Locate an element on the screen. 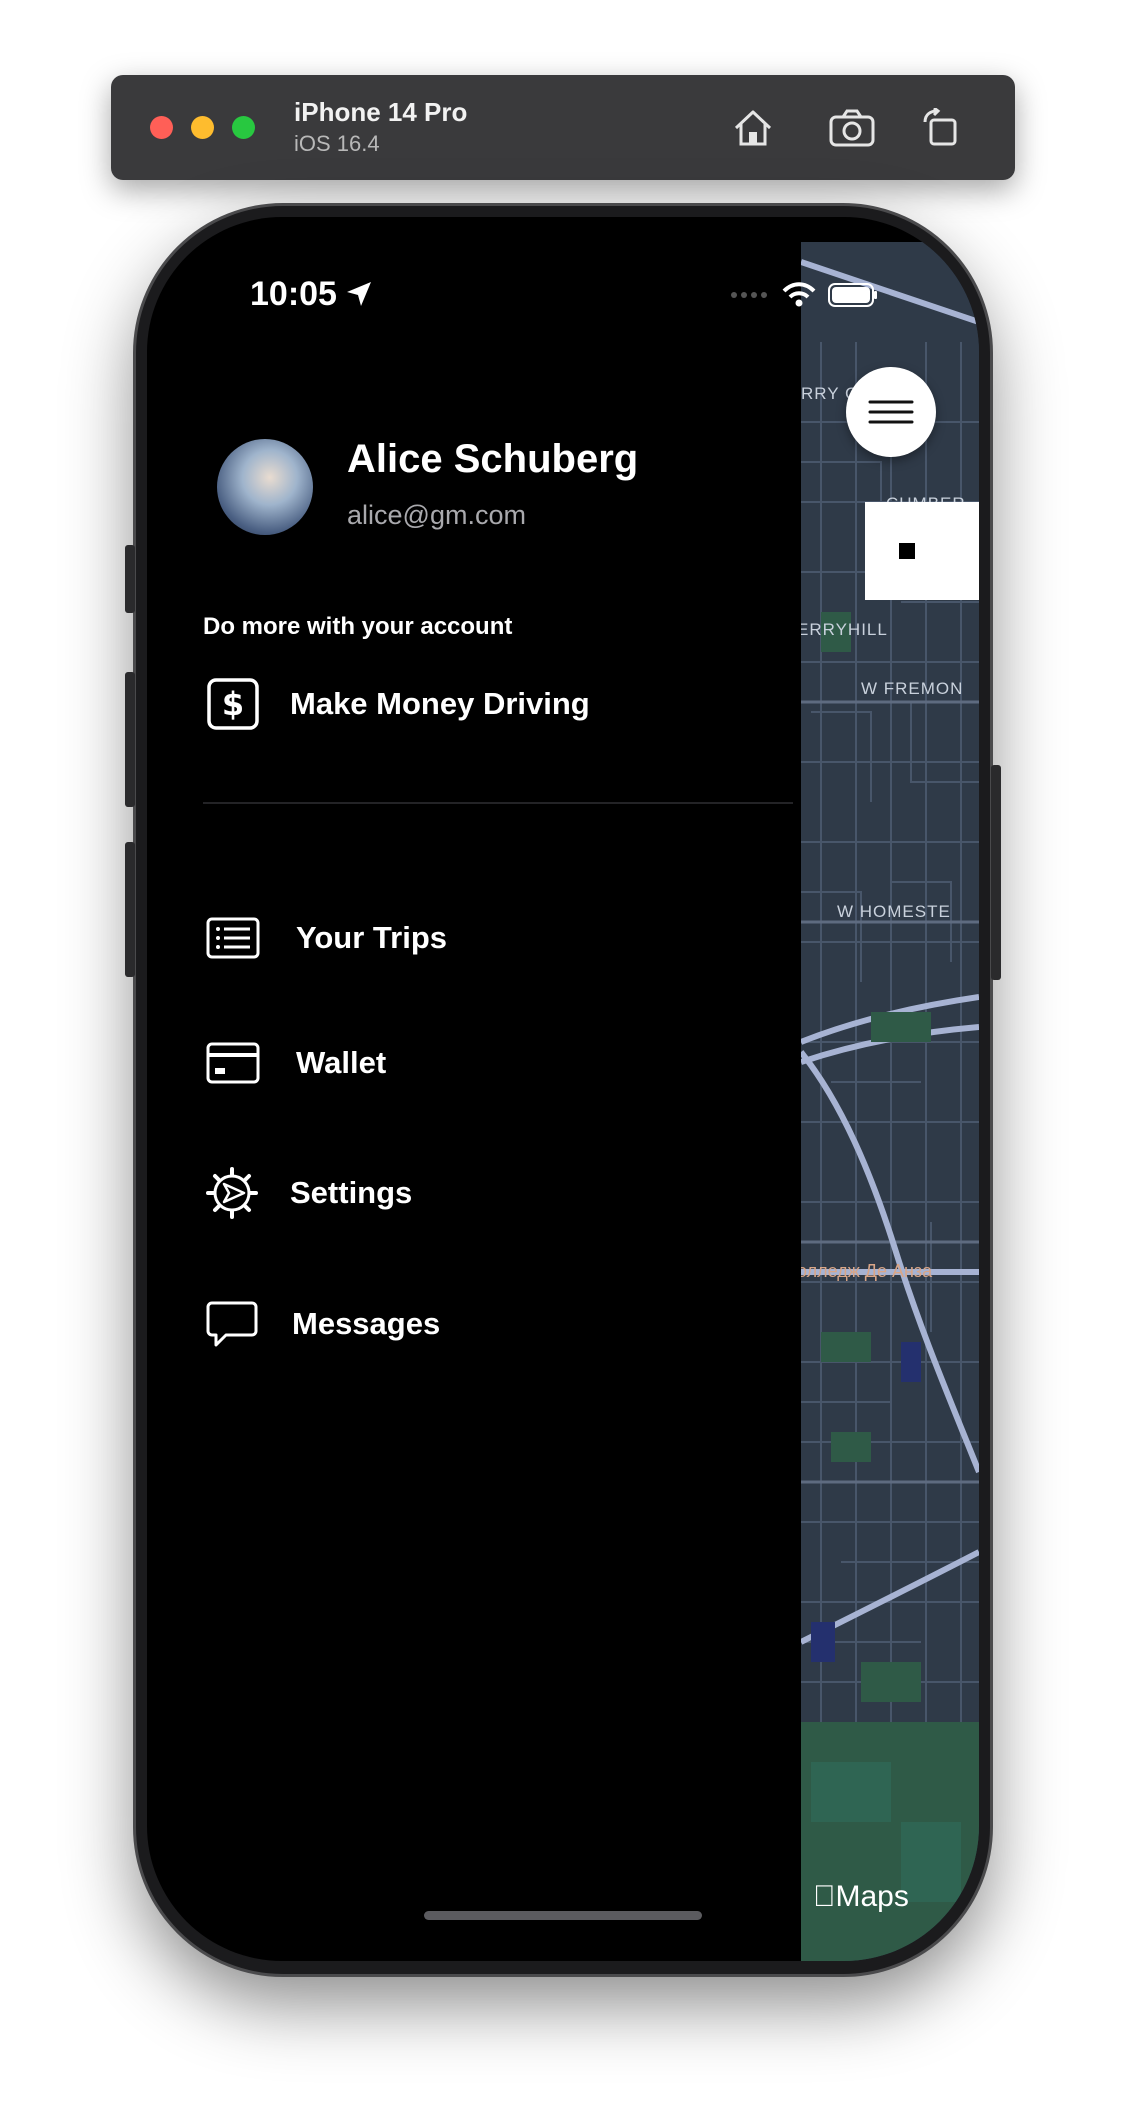 This screenshot has height=2128, width=1126. hamburger-icon is located at coordinates (891, 412).